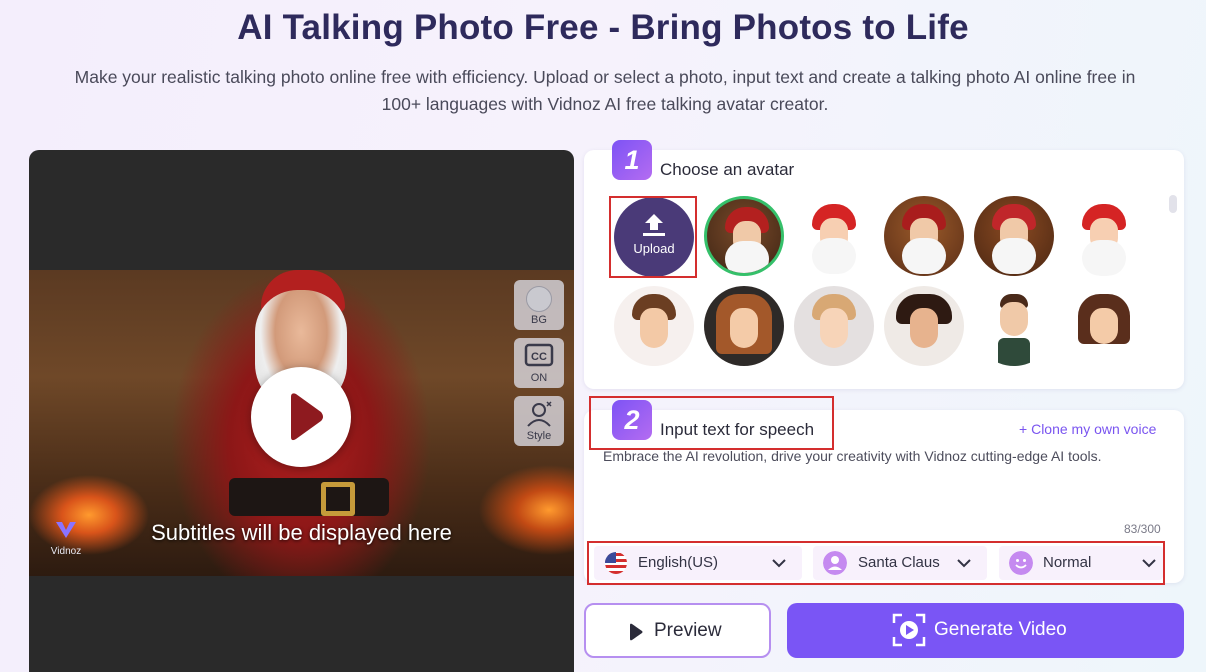  I want to click on plus-icon: +, so click(1023, 429).